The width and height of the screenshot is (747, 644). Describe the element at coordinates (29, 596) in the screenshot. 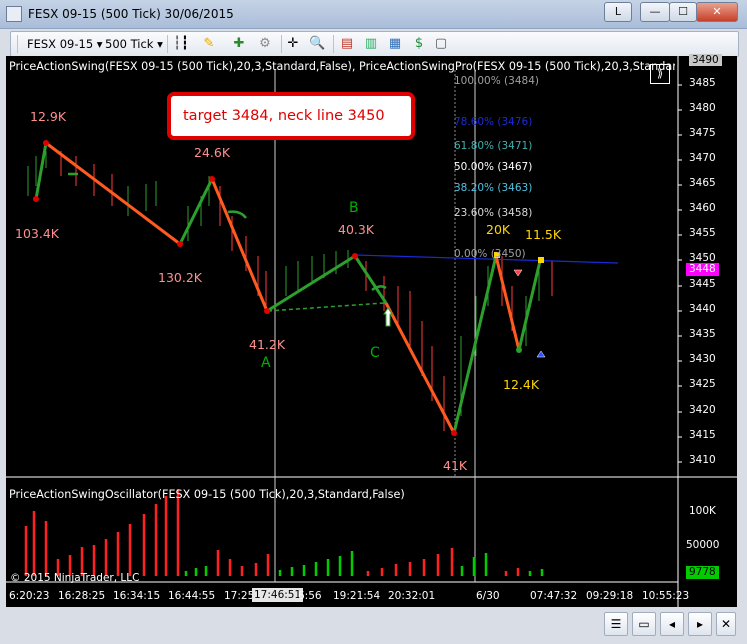

I see `time-label: 6:20:23` at that location.